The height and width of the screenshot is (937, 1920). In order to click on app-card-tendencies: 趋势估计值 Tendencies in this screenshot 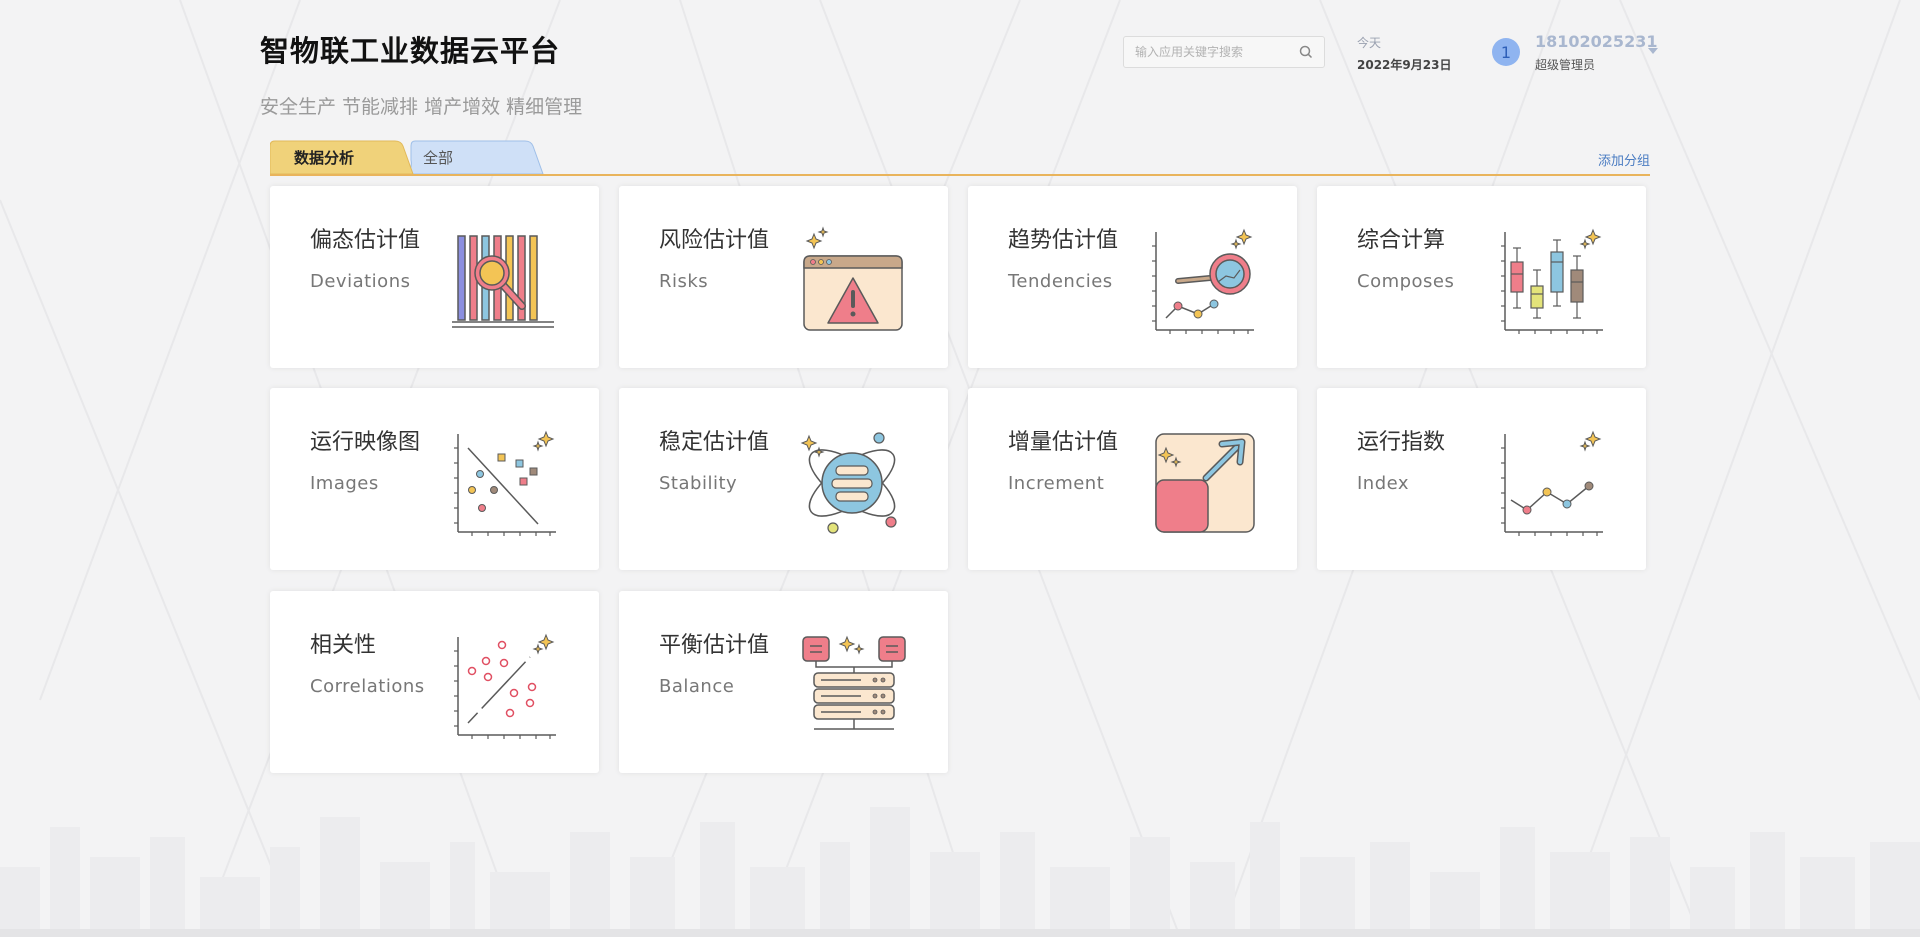, I will do `click(1132, 277)`.